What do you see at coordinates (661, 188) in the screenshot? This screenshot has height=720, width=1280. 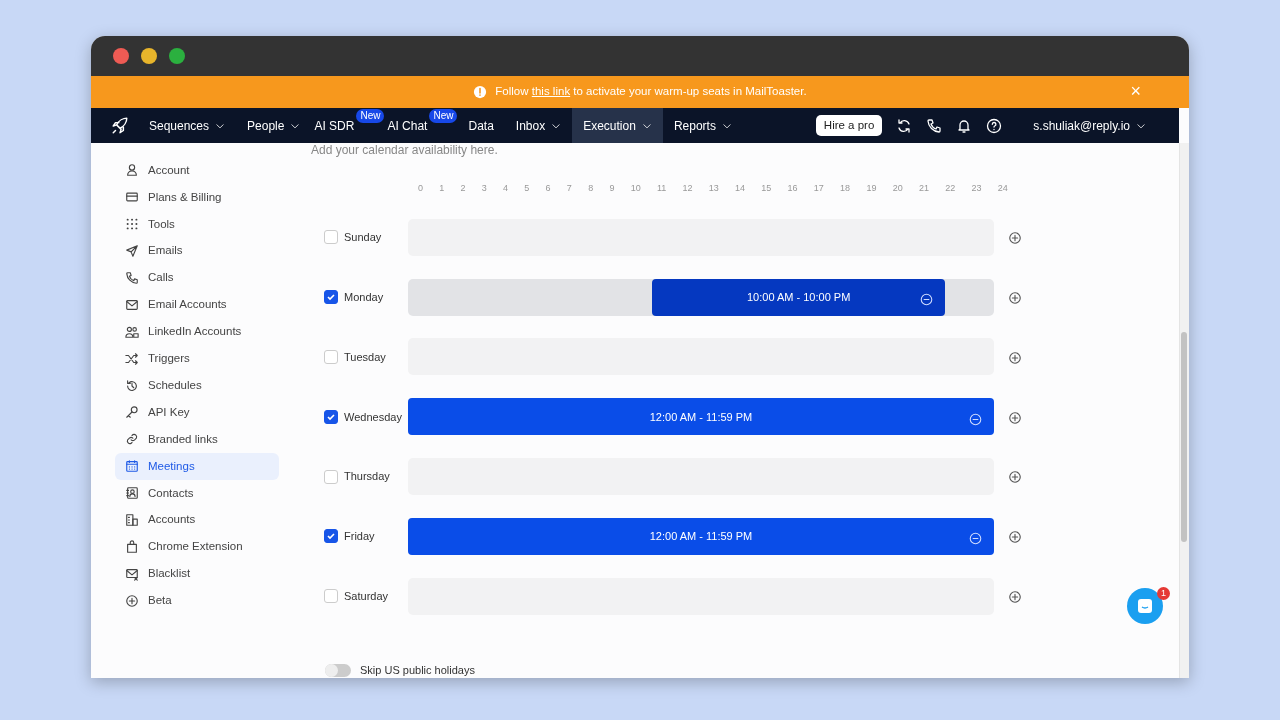 I see `hour-label: 11` at bounding box center [661, 188].